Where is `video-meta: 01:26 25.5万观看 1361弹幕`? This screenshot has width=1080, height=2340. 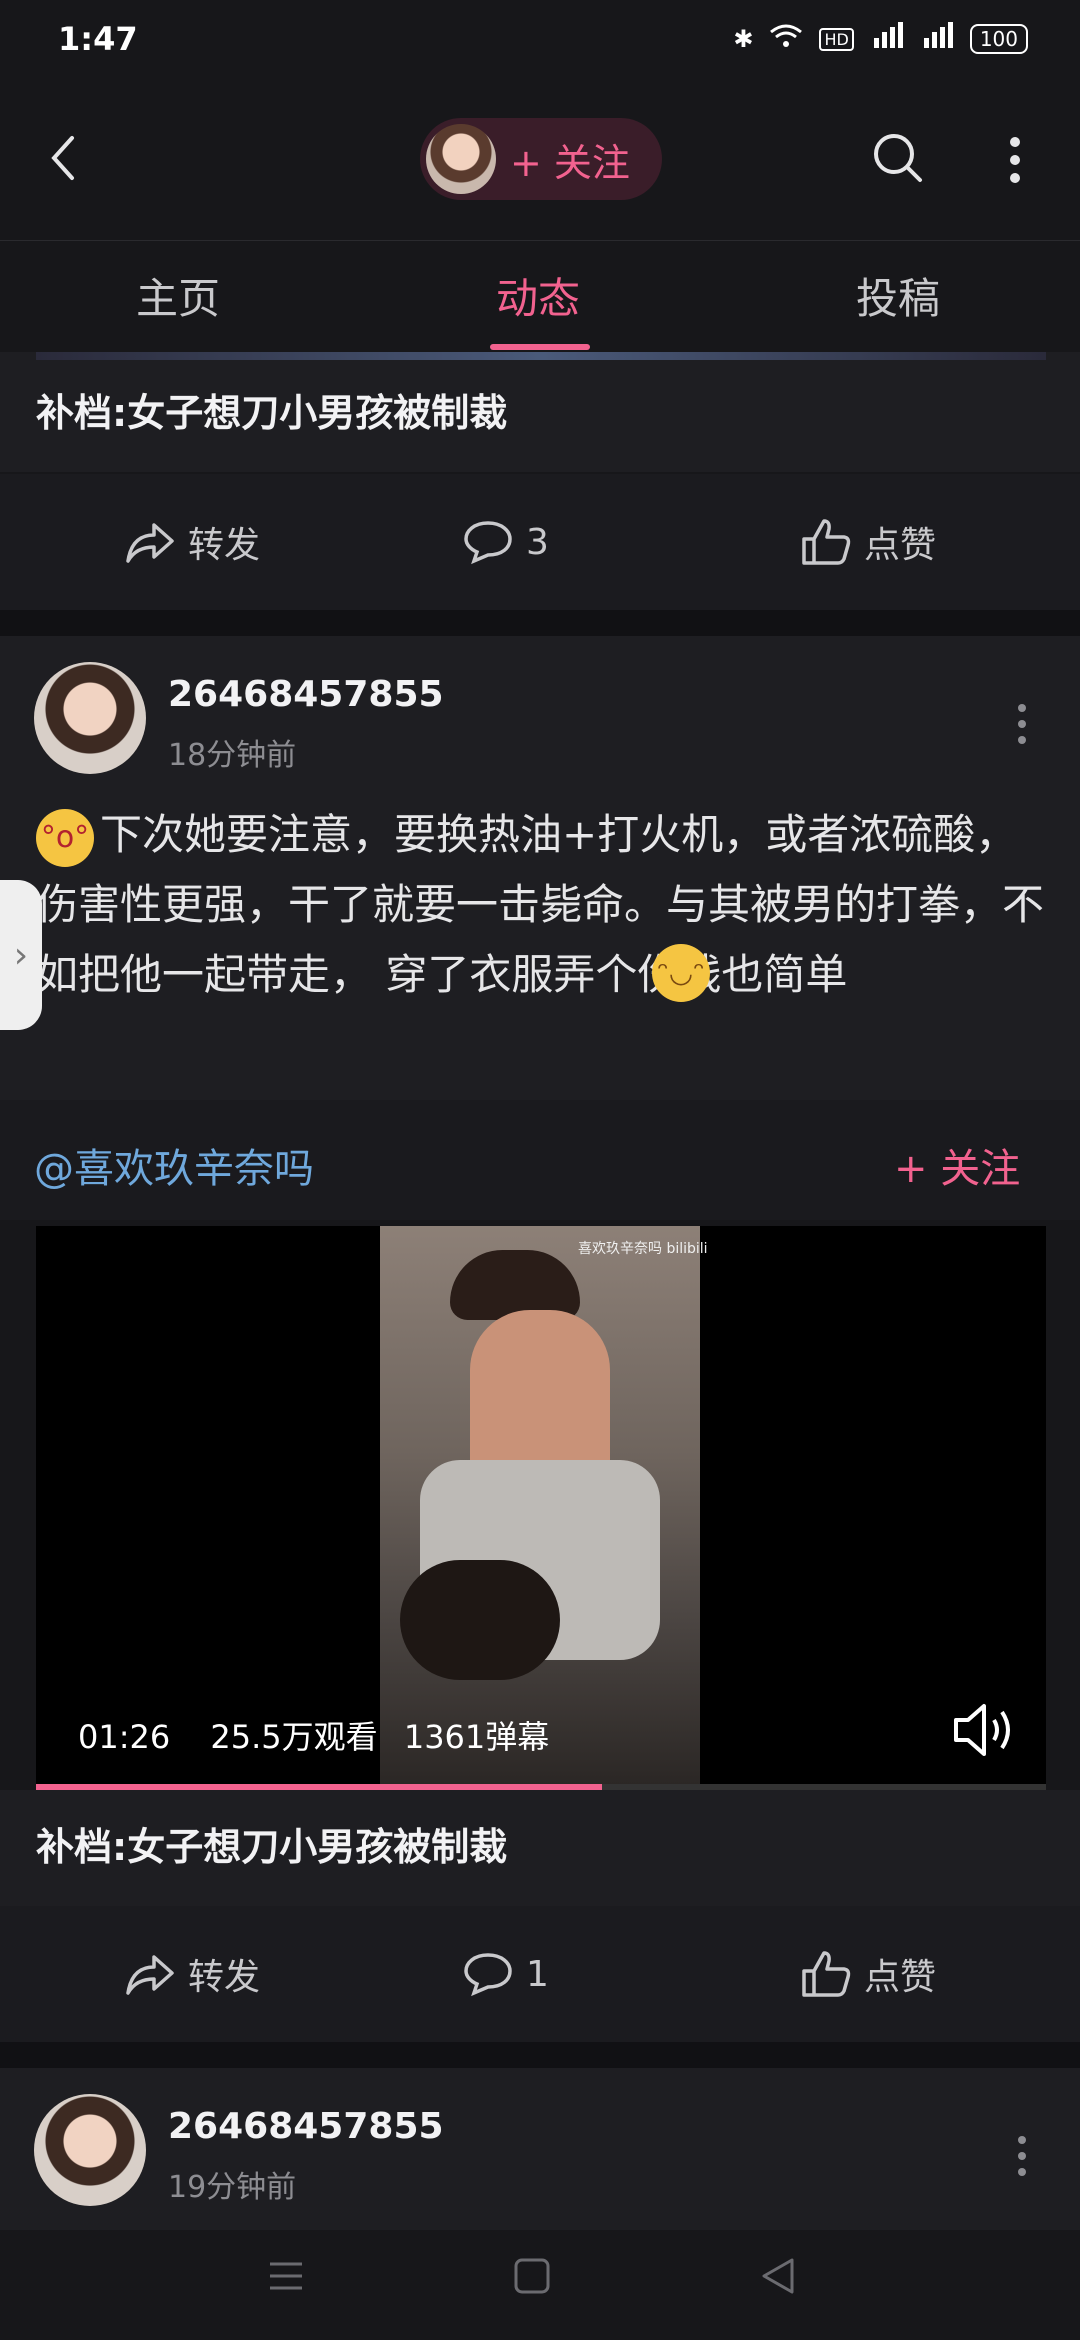
video-meta: 01:26 25.5万观看 1361弹幕 is located at coordinates (313, 1735).